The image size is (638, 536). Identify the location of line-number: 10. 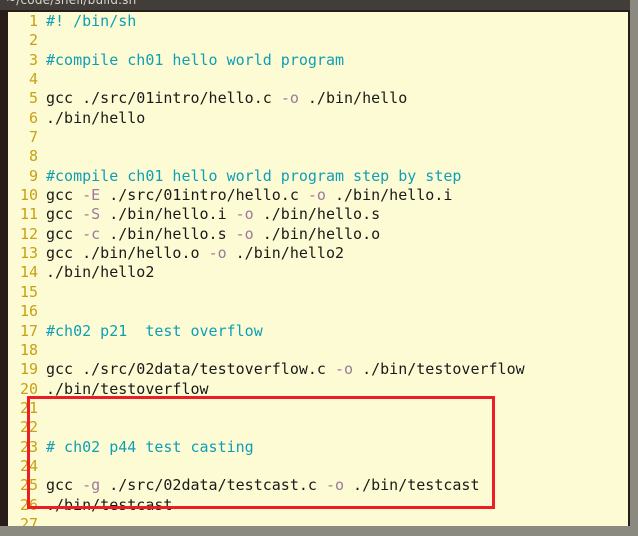
(28, 195).